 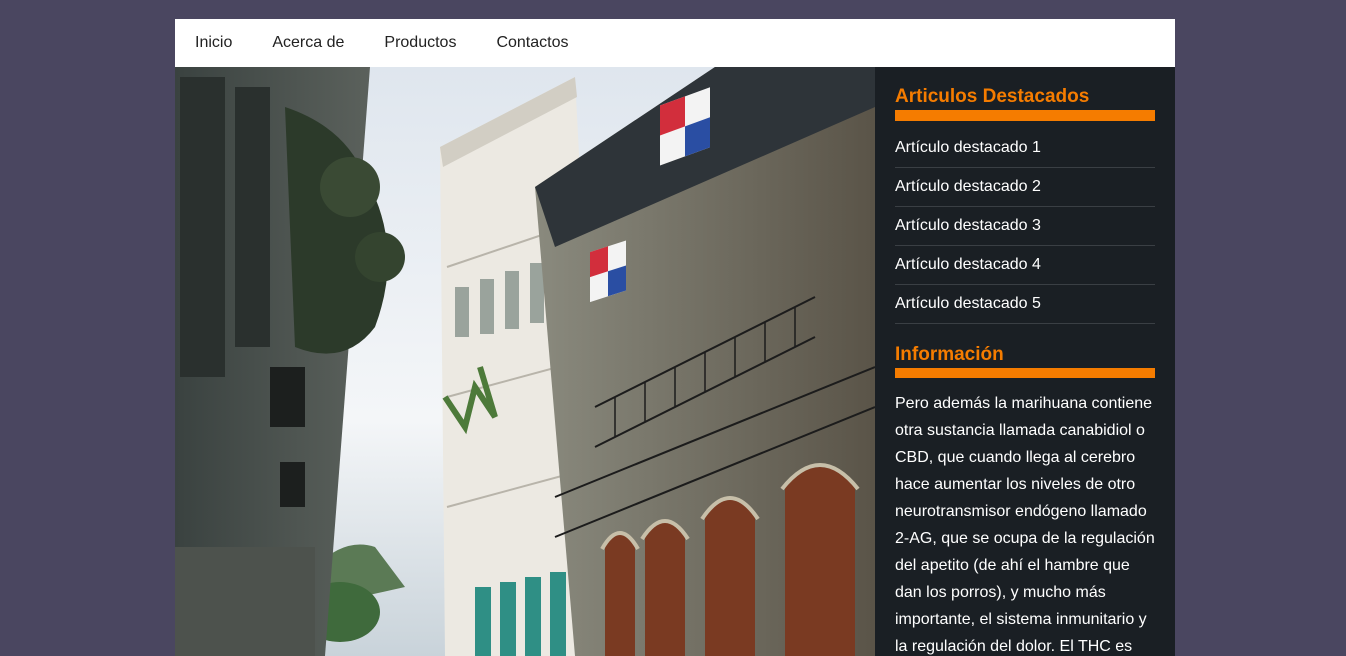 What do you see at coordinates (1025, 304) in the screenshot?
I see `featured-article-link: Artículo destacado 5` at bounding box center [1025, 304].